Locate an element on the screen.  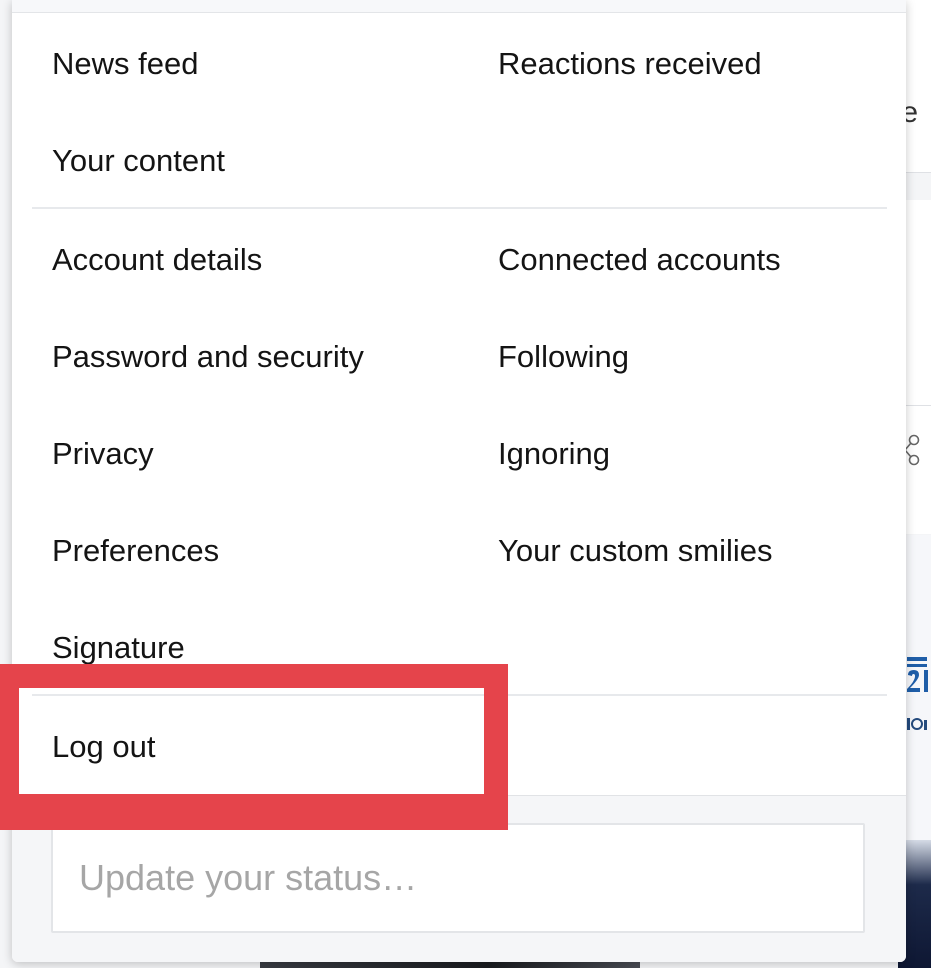
badge-graphic-icon is located at coordinates (917, 674).